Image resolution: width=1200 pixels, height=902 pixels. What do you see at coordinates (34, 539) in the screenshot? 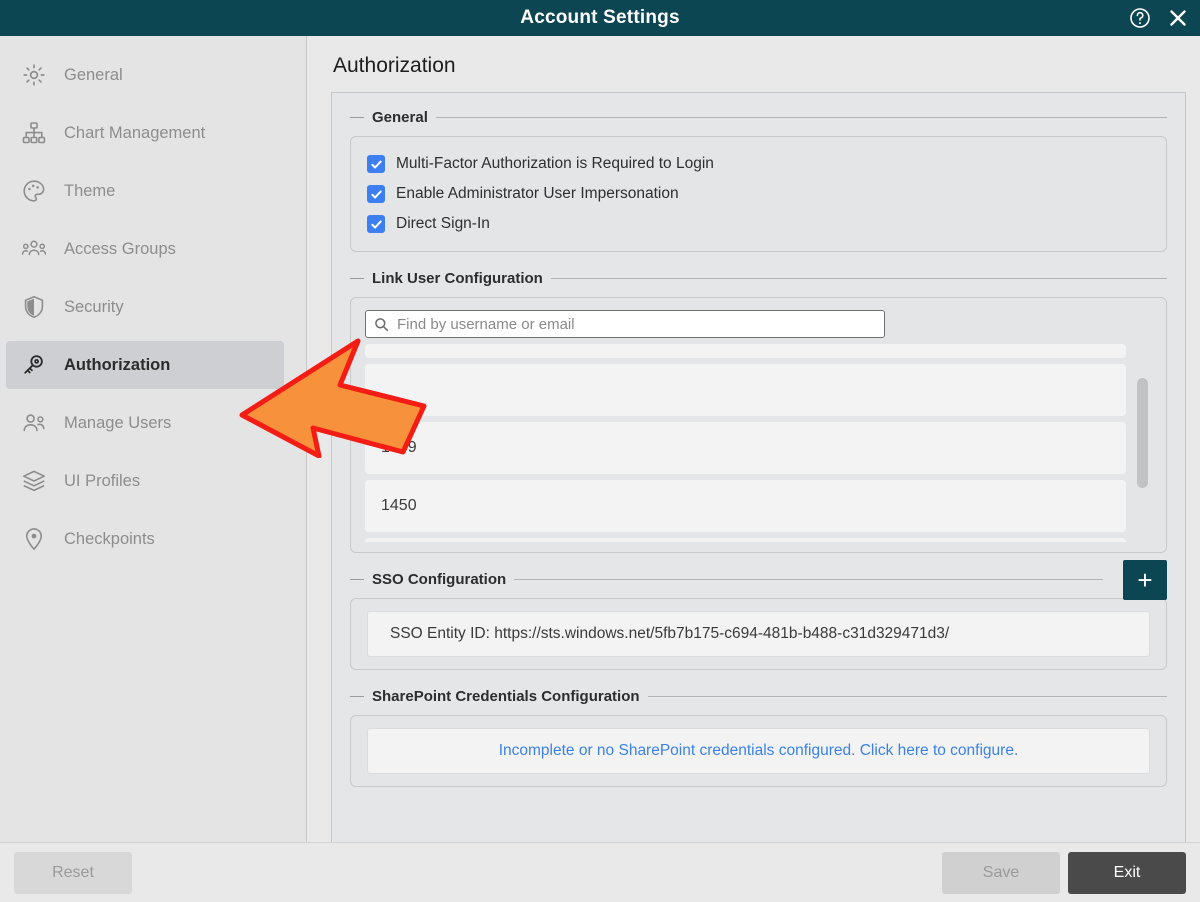
I see `map-pin-icon` at bounding box center [34, 539].